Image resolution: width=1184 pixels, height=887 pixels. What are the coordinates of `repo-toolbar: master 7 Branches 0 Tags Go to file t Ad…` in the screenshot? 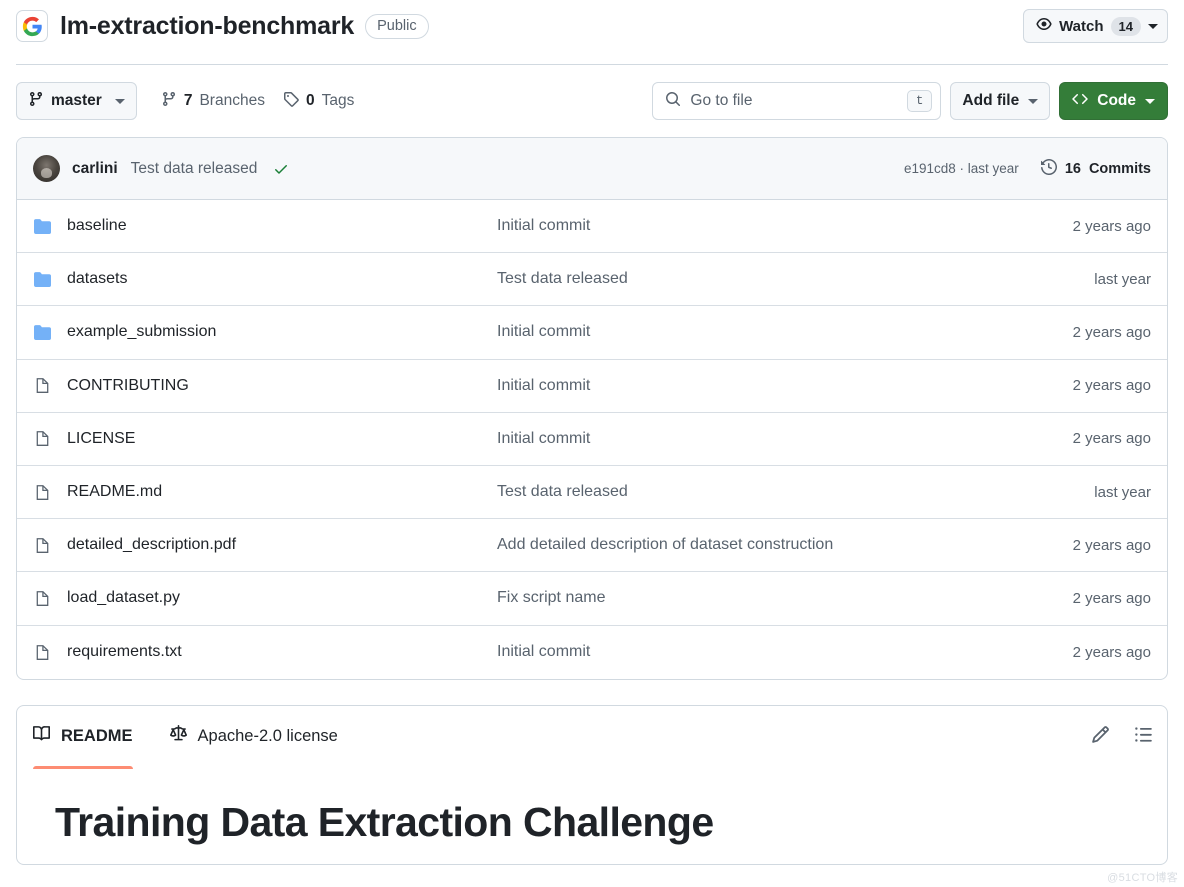 It's located at (592, 93).